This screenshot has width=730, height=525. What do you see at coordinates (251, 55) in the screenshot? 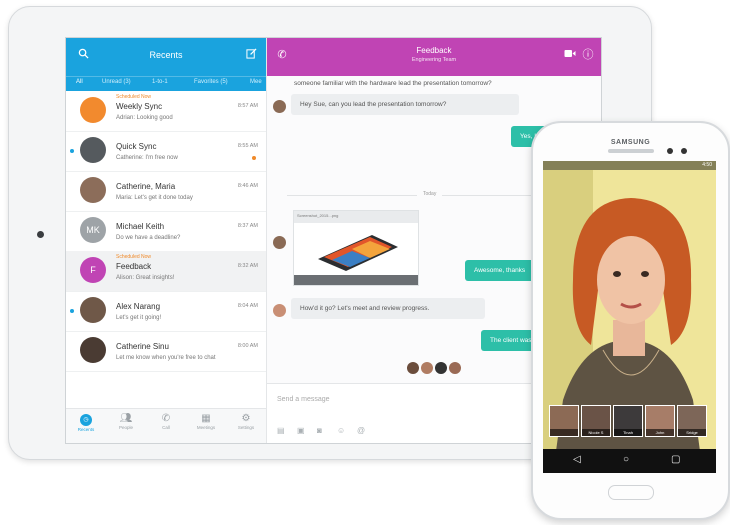
I see `compose-icon` at bounding box center [251, 55].